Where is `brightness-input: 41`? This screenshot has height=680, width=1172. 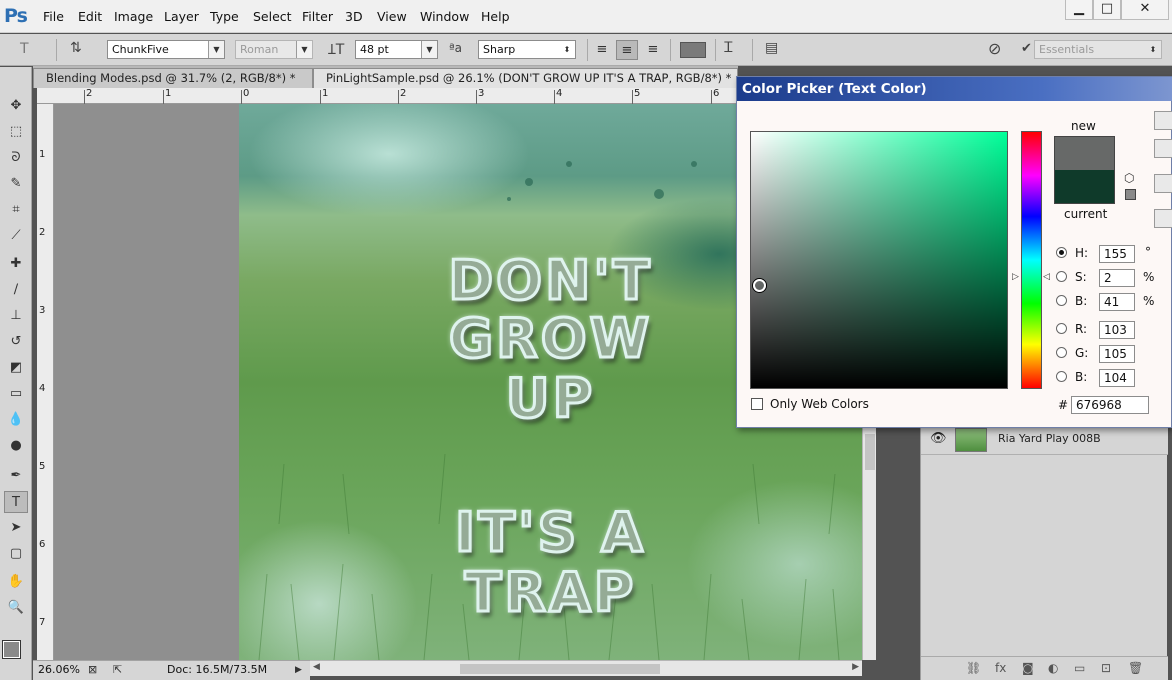 brightness-input: 41 is located at coordinates (1117, 302).